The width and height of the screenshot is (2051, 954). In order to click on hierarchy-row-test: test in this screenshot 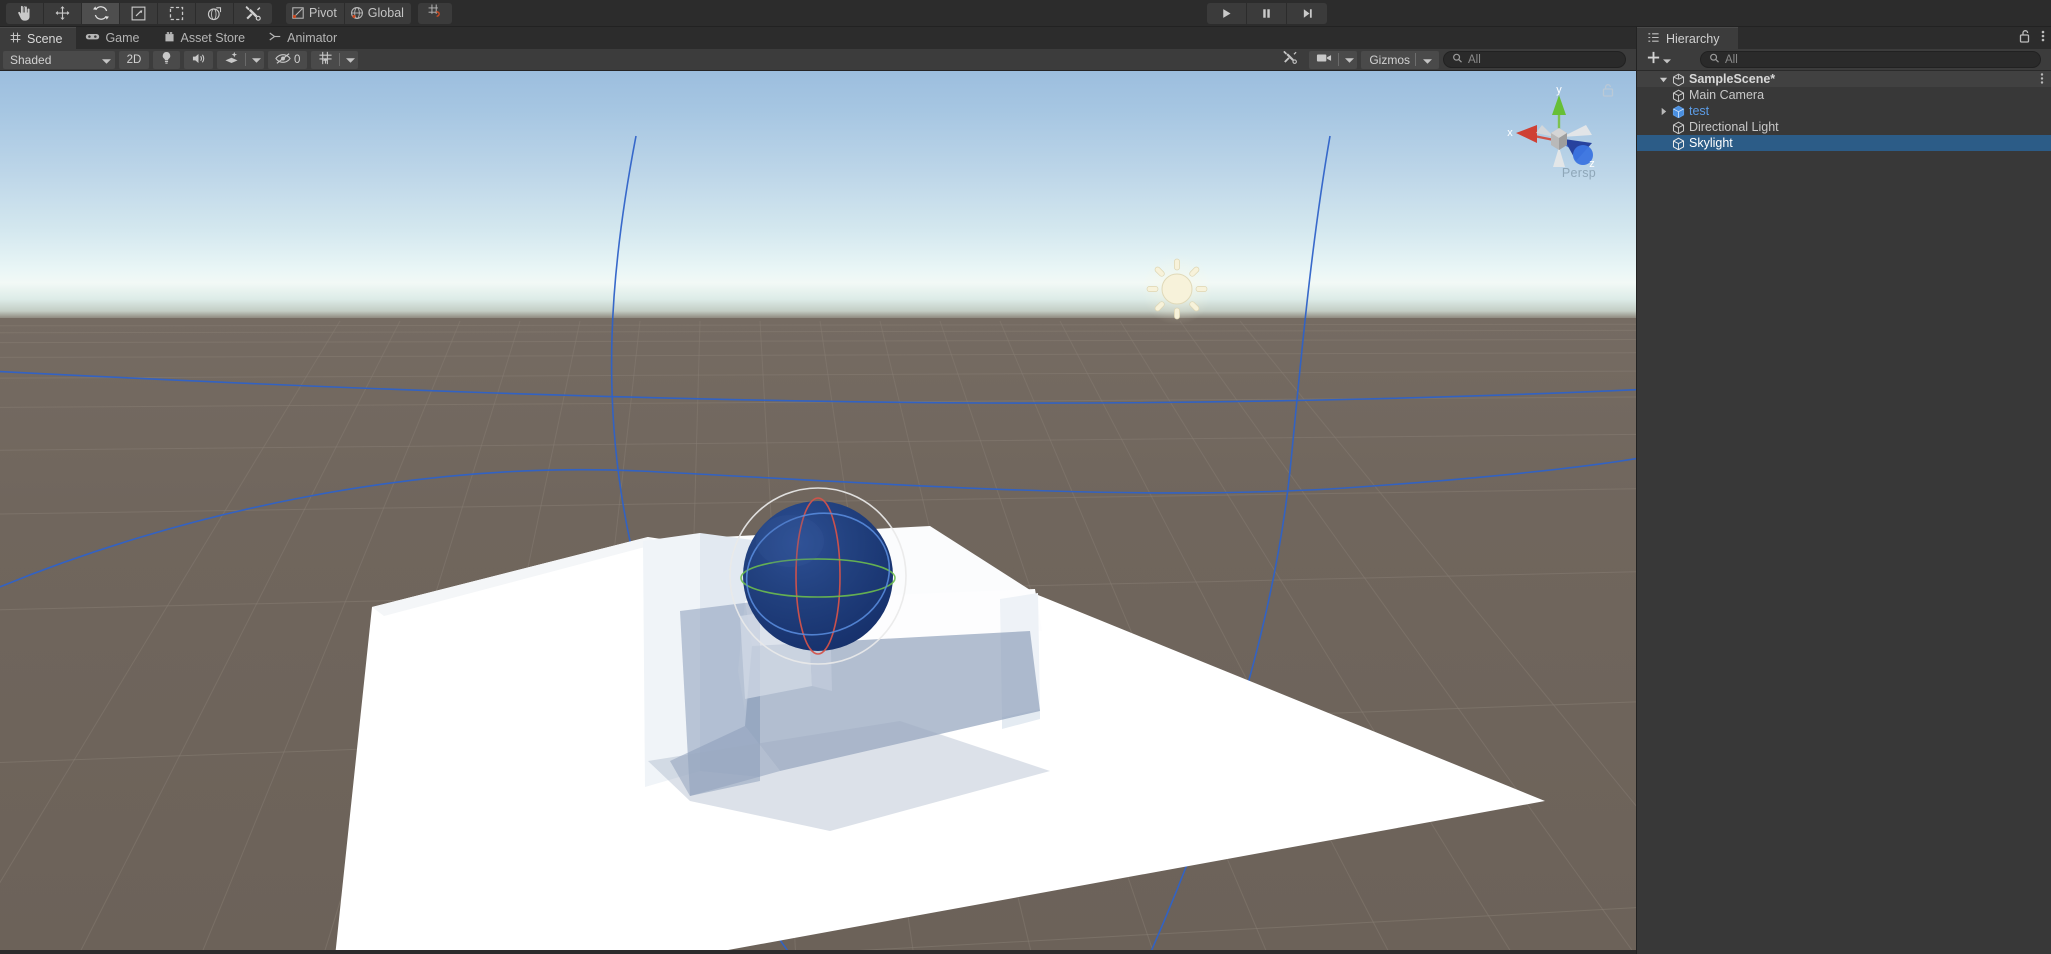, I will do `click(1844, 111)`.